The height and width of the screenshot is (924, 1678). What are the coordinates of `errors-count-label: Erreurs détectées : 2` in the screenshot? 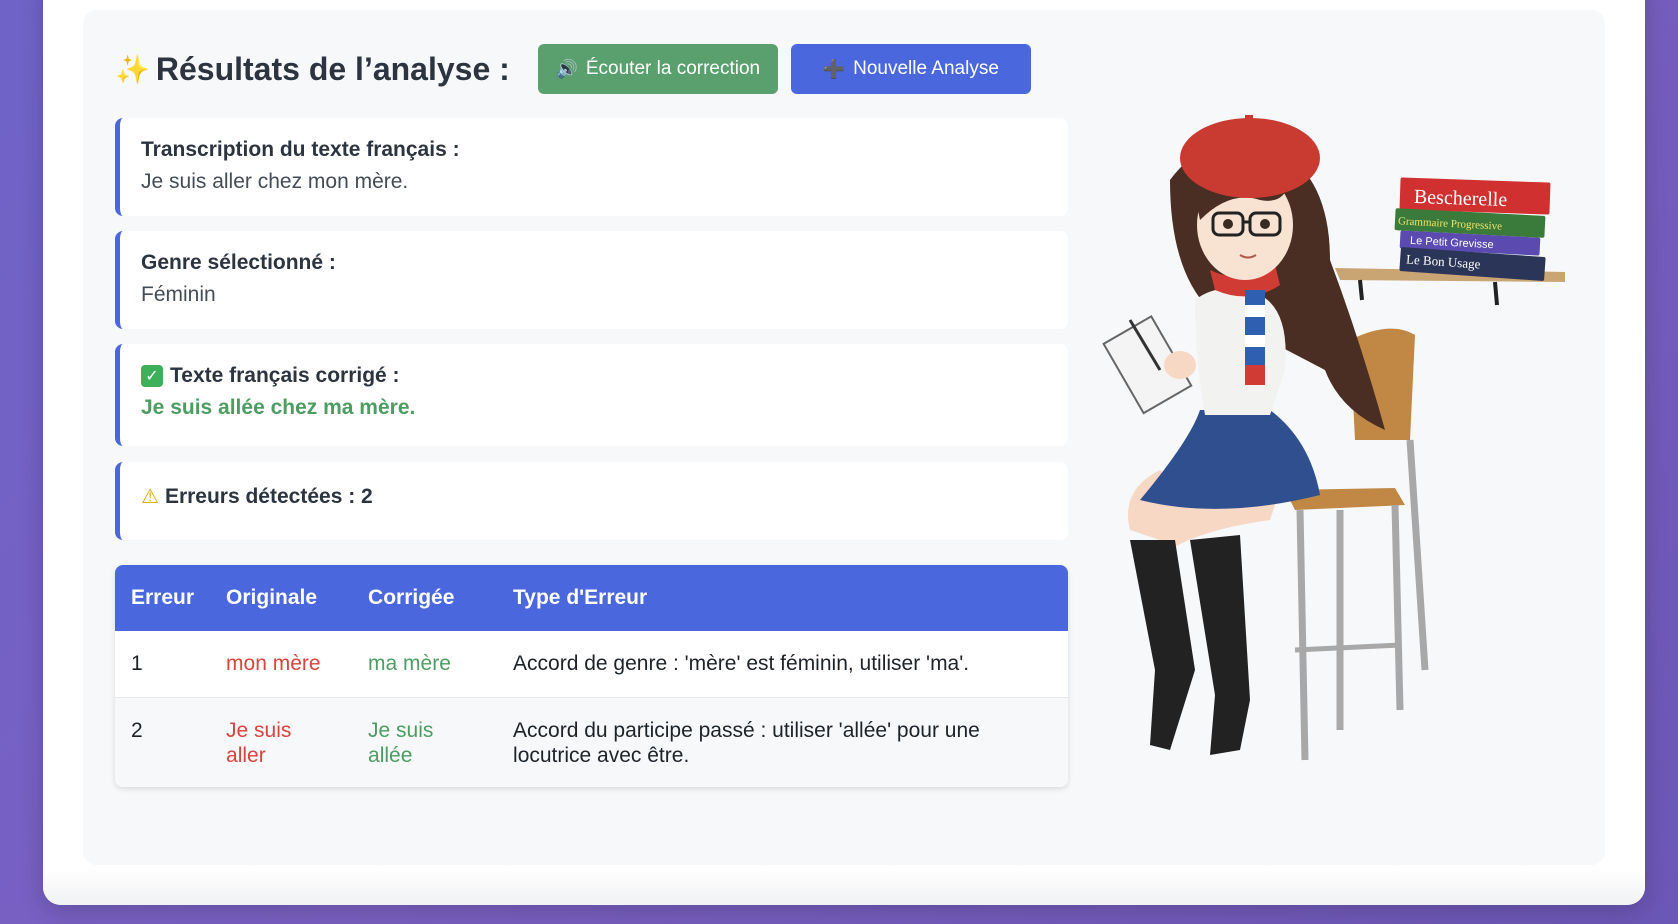 It's located at (268, 496).